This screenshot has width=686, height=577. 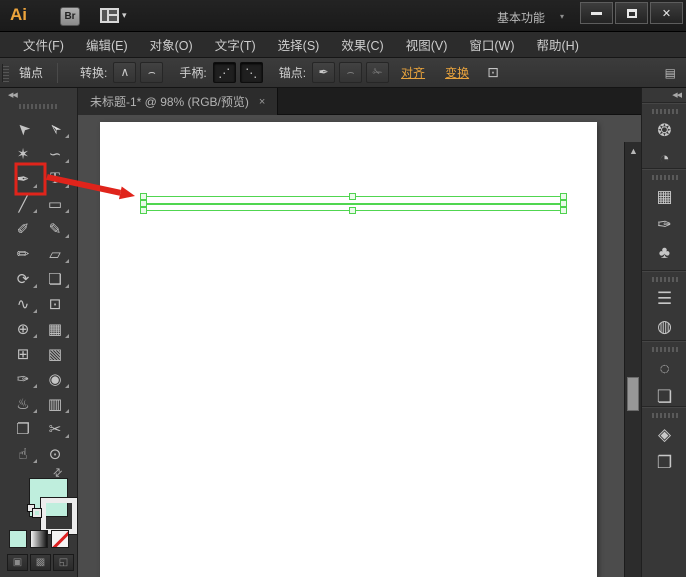 What do you see at coordinates (493, 72) in the screenshot?
I see `free-distort-icon: ⊡` at bounding box center [493, 72].